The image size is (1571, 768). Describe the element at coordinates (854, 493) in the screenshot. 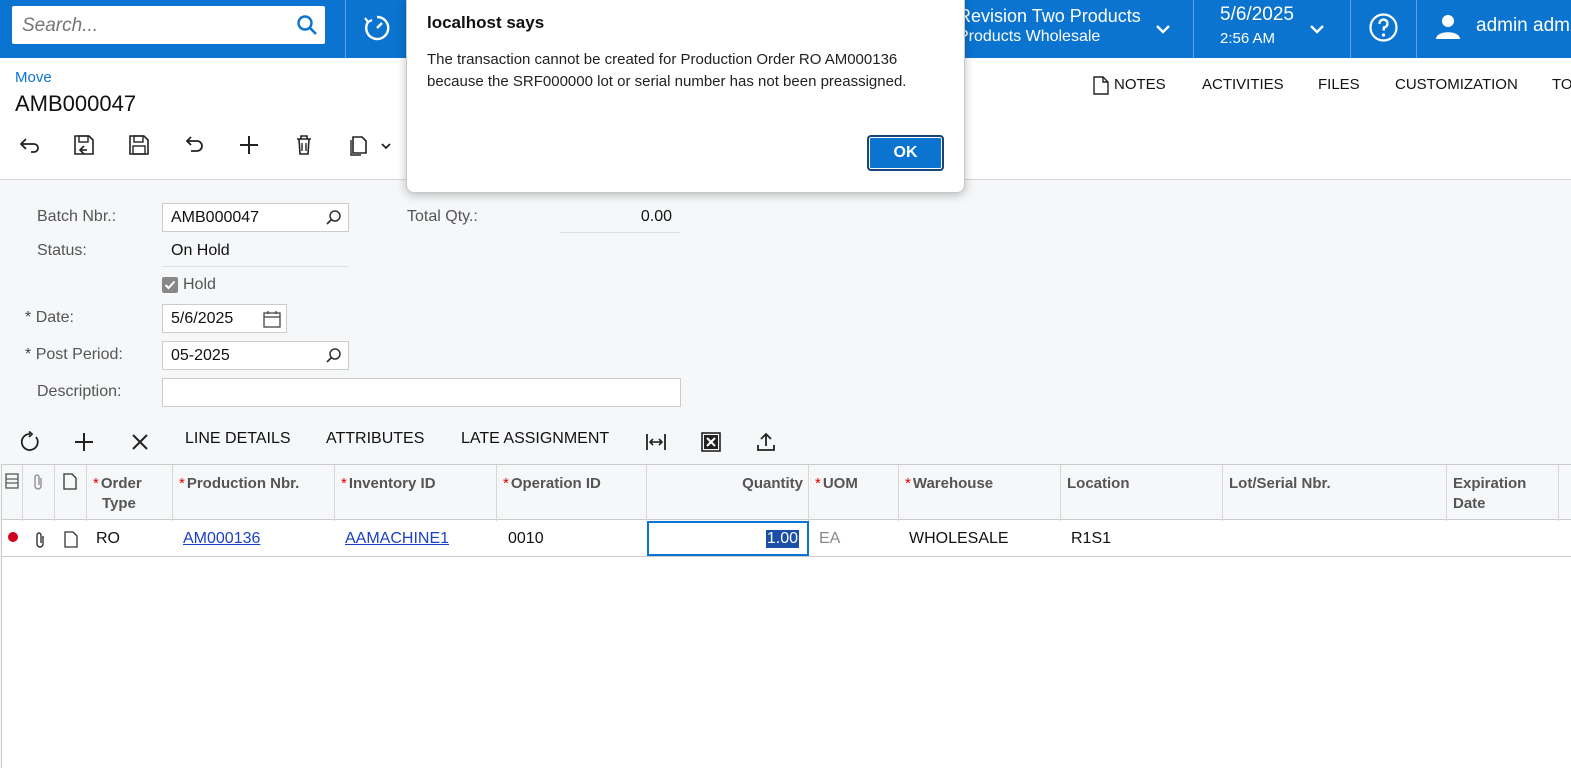

I see `col-uom: * UOM` at that location.